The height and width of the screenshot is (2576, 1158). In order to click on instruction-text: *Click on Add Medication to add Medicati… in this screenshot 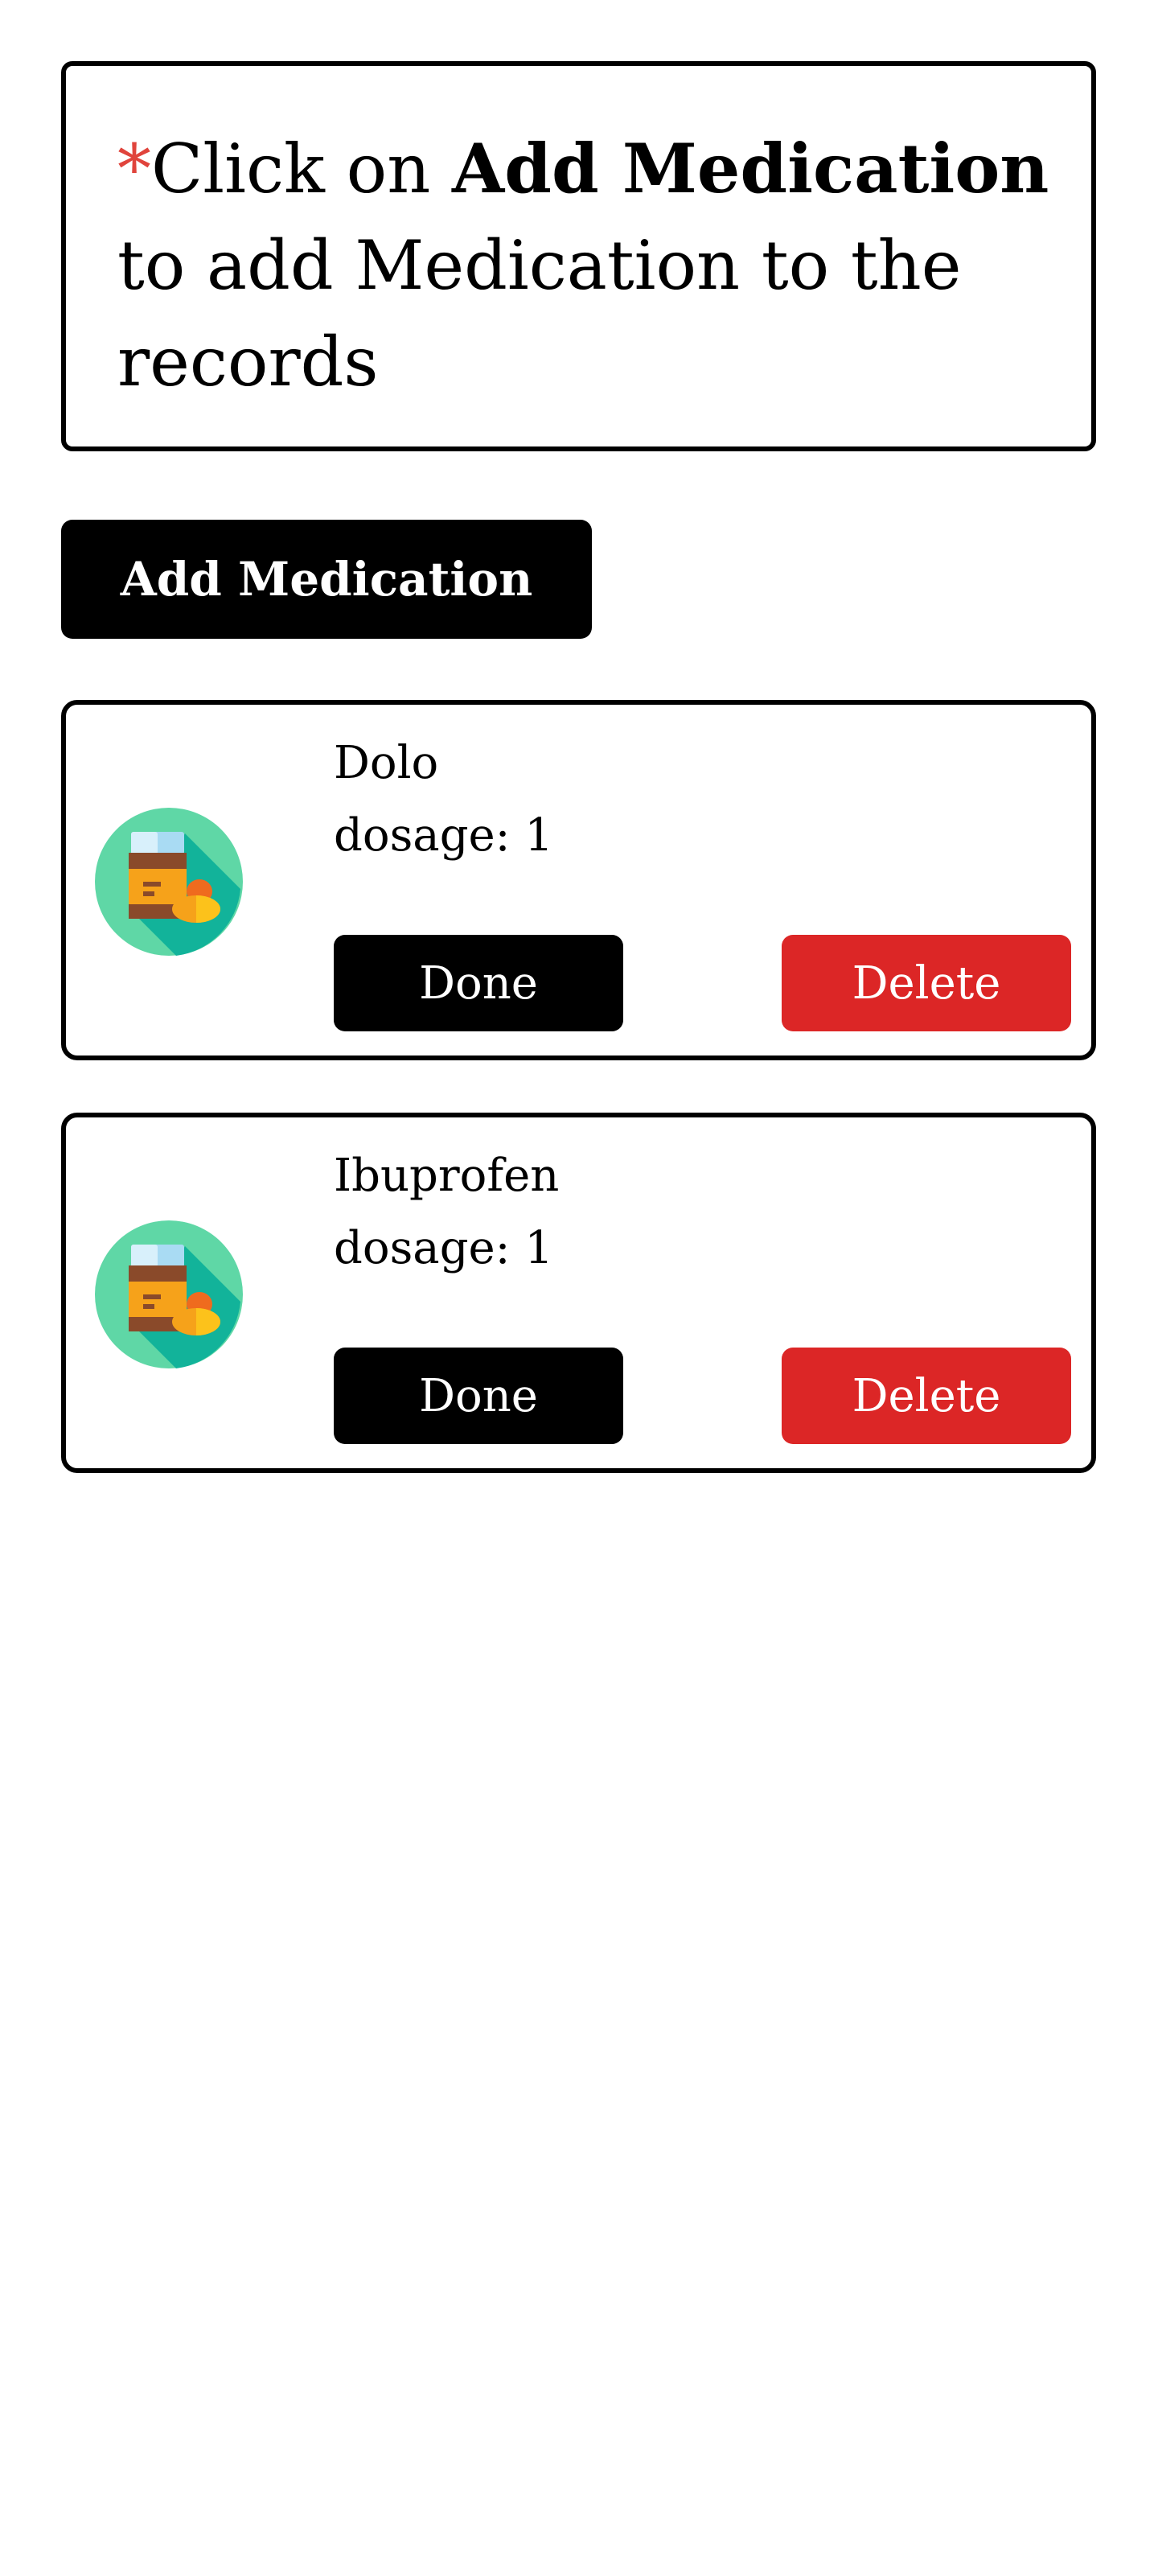, I will do `click(587, 265)`.